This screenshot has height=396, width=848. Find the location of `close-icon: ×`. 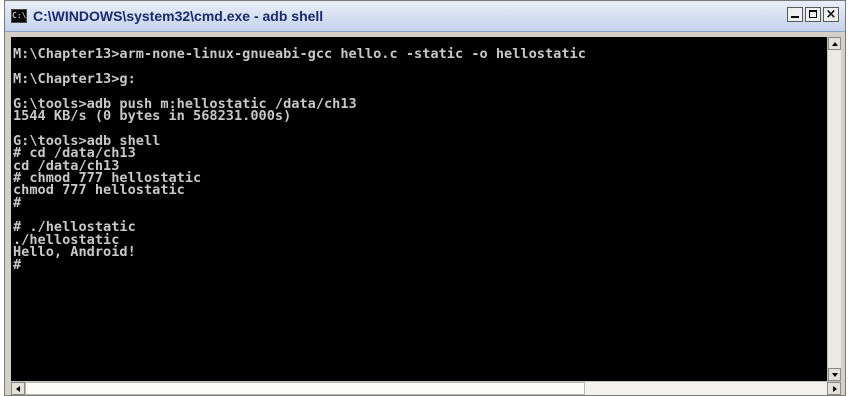

close-icon: × is located at coordinates (831, 14).